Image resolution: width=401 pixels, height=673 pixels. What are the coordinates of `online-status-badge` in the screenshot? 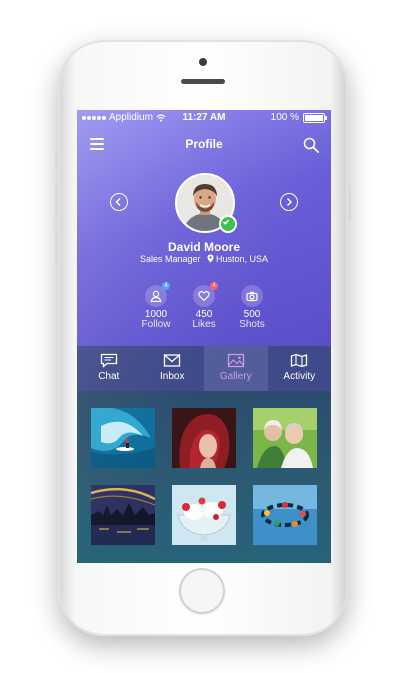 It's located at (228, 224).